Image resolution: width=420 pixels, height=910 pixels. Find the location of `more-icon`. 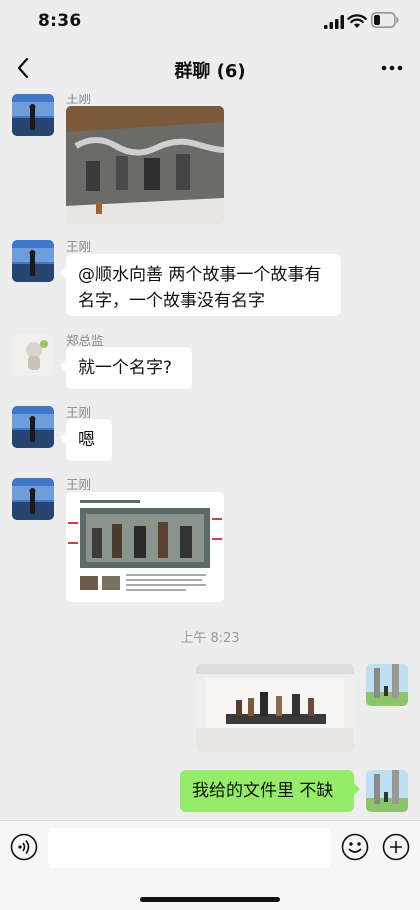

more-icon is located at coordinates (392, 68).